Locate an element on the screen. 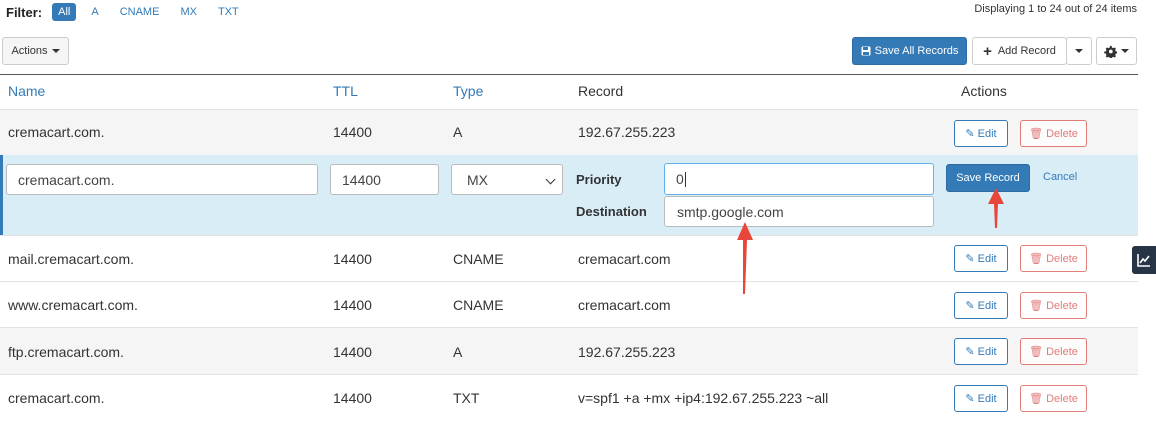 The height and width of the screenshot is (425, 1156). line-chart-icon is located at coordinates (1143, 260).